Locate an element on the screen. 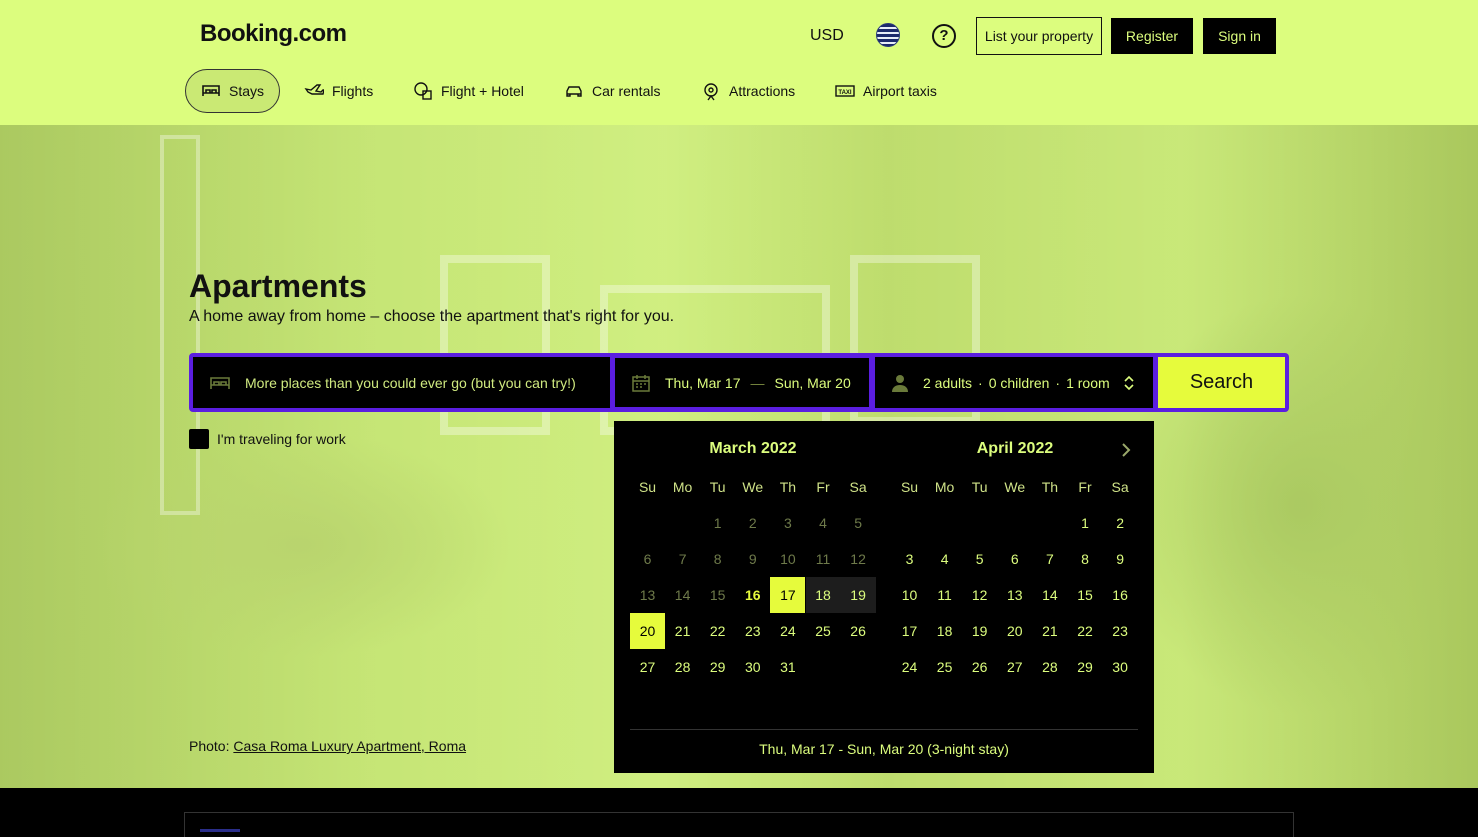 Image resolution: width=1478 pixels, height=837 pixels. booking-logo: Booking.com is located at coordinates (273, 34).